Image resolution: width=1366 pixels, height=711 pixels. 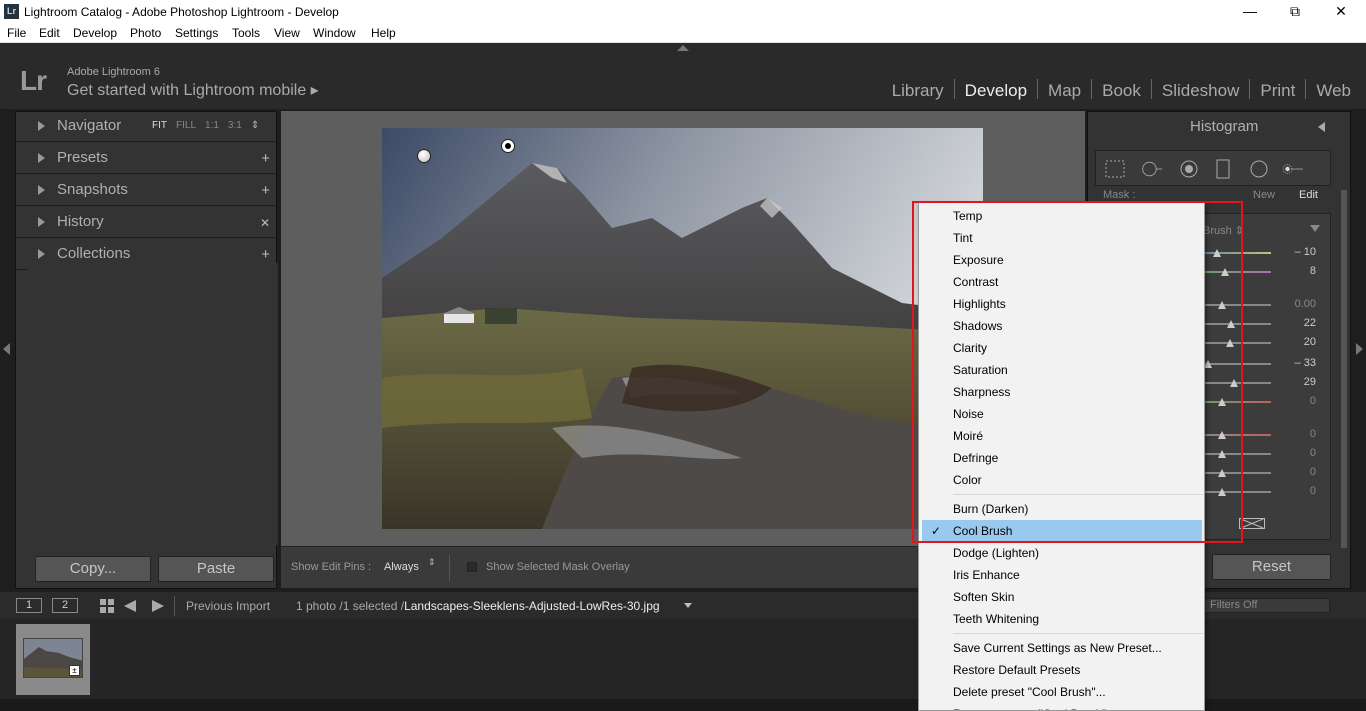 What do you see at coordinates (287, 31) in the screenshot?
I see `menu-view: View` at bounding box center [287, 31].